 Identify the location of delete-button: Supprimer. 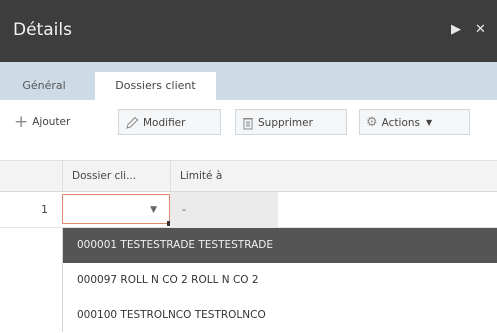
(291, 122).